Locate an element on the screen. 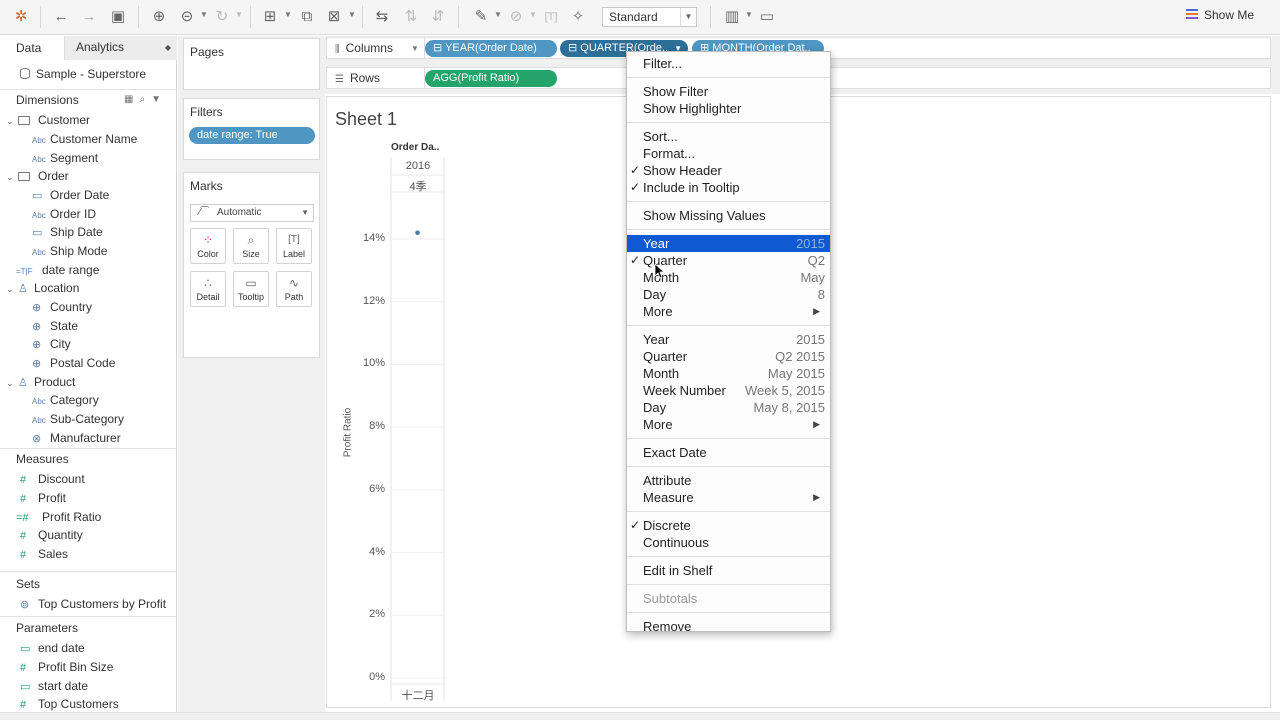 The image size is (1280, 720). dimension-hierarchy-product: ⌄ ♙ Product is located at coordinates (40, 382).